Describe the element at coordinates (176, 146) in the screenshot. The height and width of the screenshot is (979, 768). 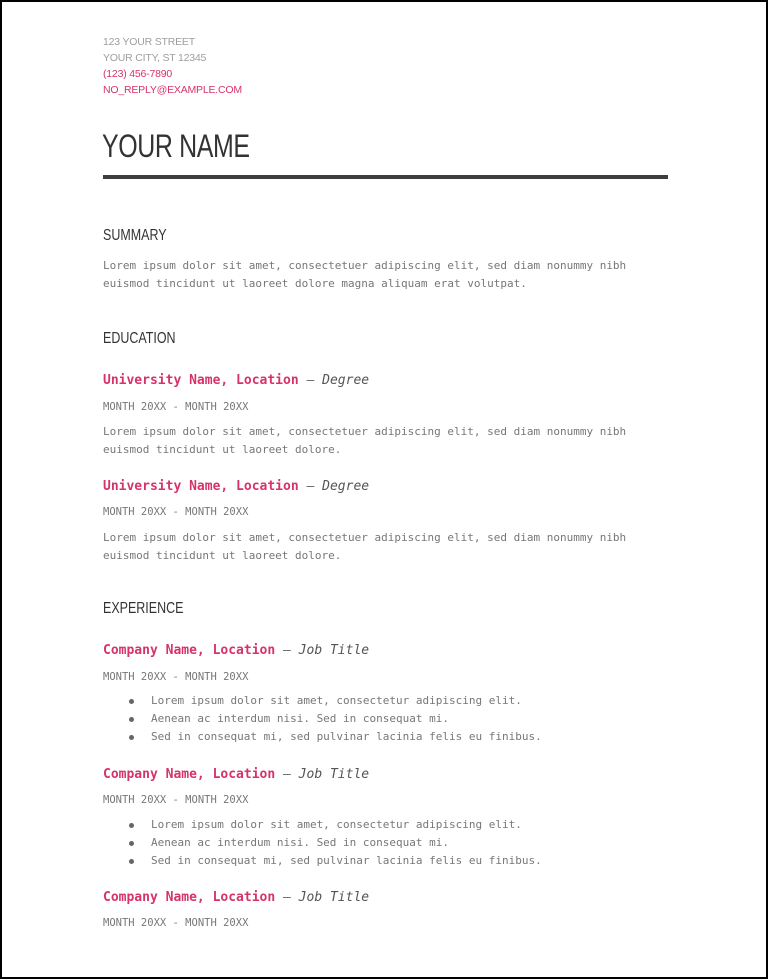
I see `resume-name: YOUR NAME` at that location.